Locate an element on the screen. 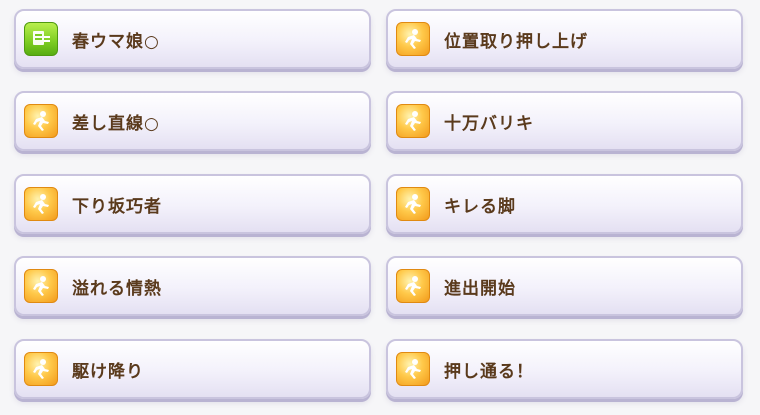 Image resolution: width=760 pixels, height=415 pixels. skill-name: 押し通る！ is located at coordinates (489, 371).